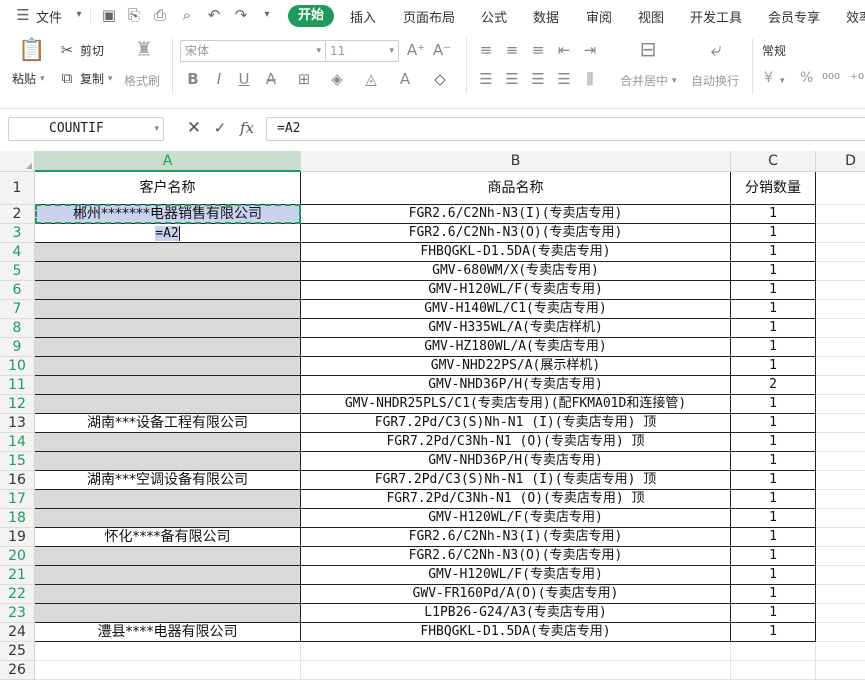 The height and width of the screenshot is (680, 865). I want to click on cell-a-13: 湖南***设备工程有限公司, so click(168, 423).